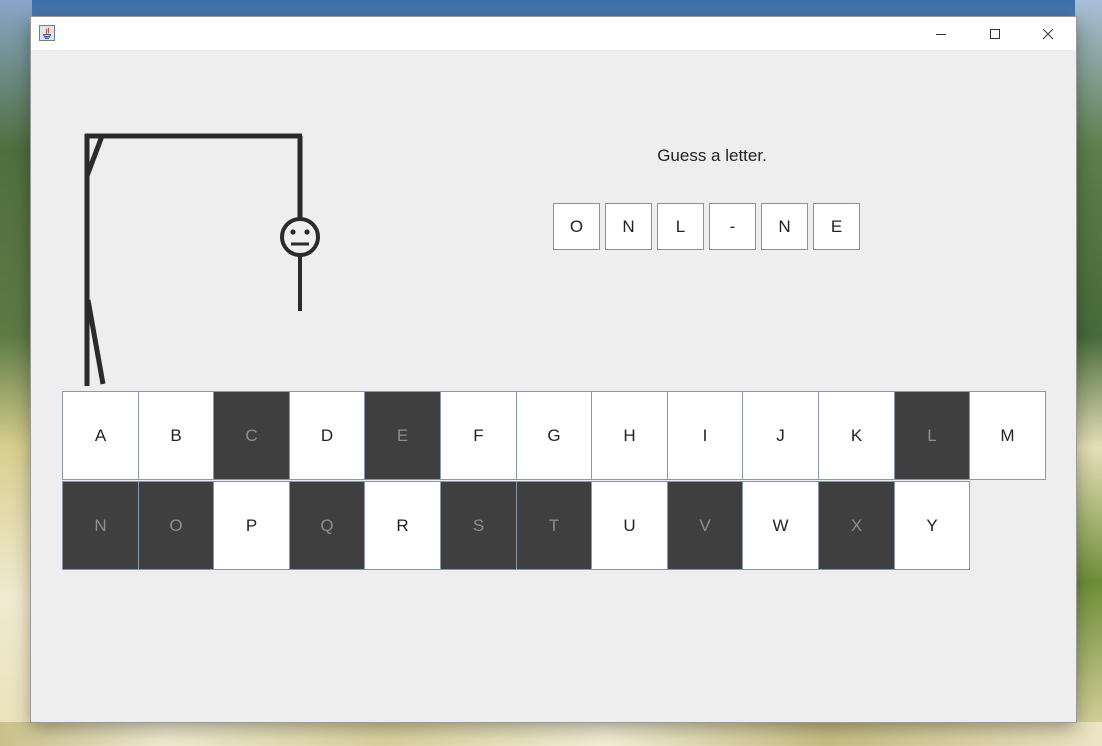 The width and height of the screenshot is (1102, 746). I want to click on status-message: Guess a letter., so click(712, 155).